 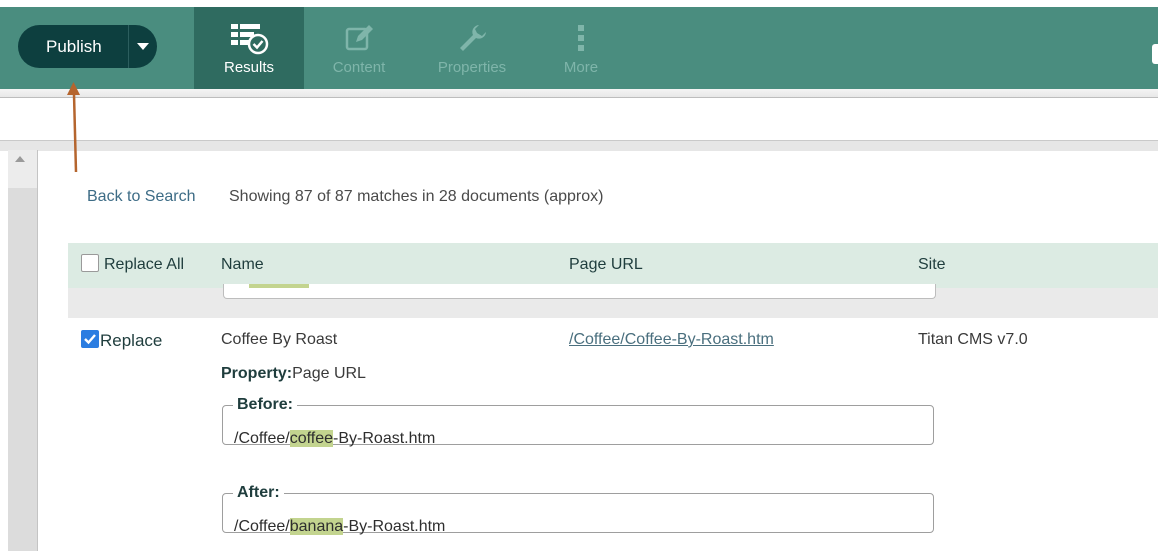 I want to click on vertical-scrollbar, so click(x=23, y=350).